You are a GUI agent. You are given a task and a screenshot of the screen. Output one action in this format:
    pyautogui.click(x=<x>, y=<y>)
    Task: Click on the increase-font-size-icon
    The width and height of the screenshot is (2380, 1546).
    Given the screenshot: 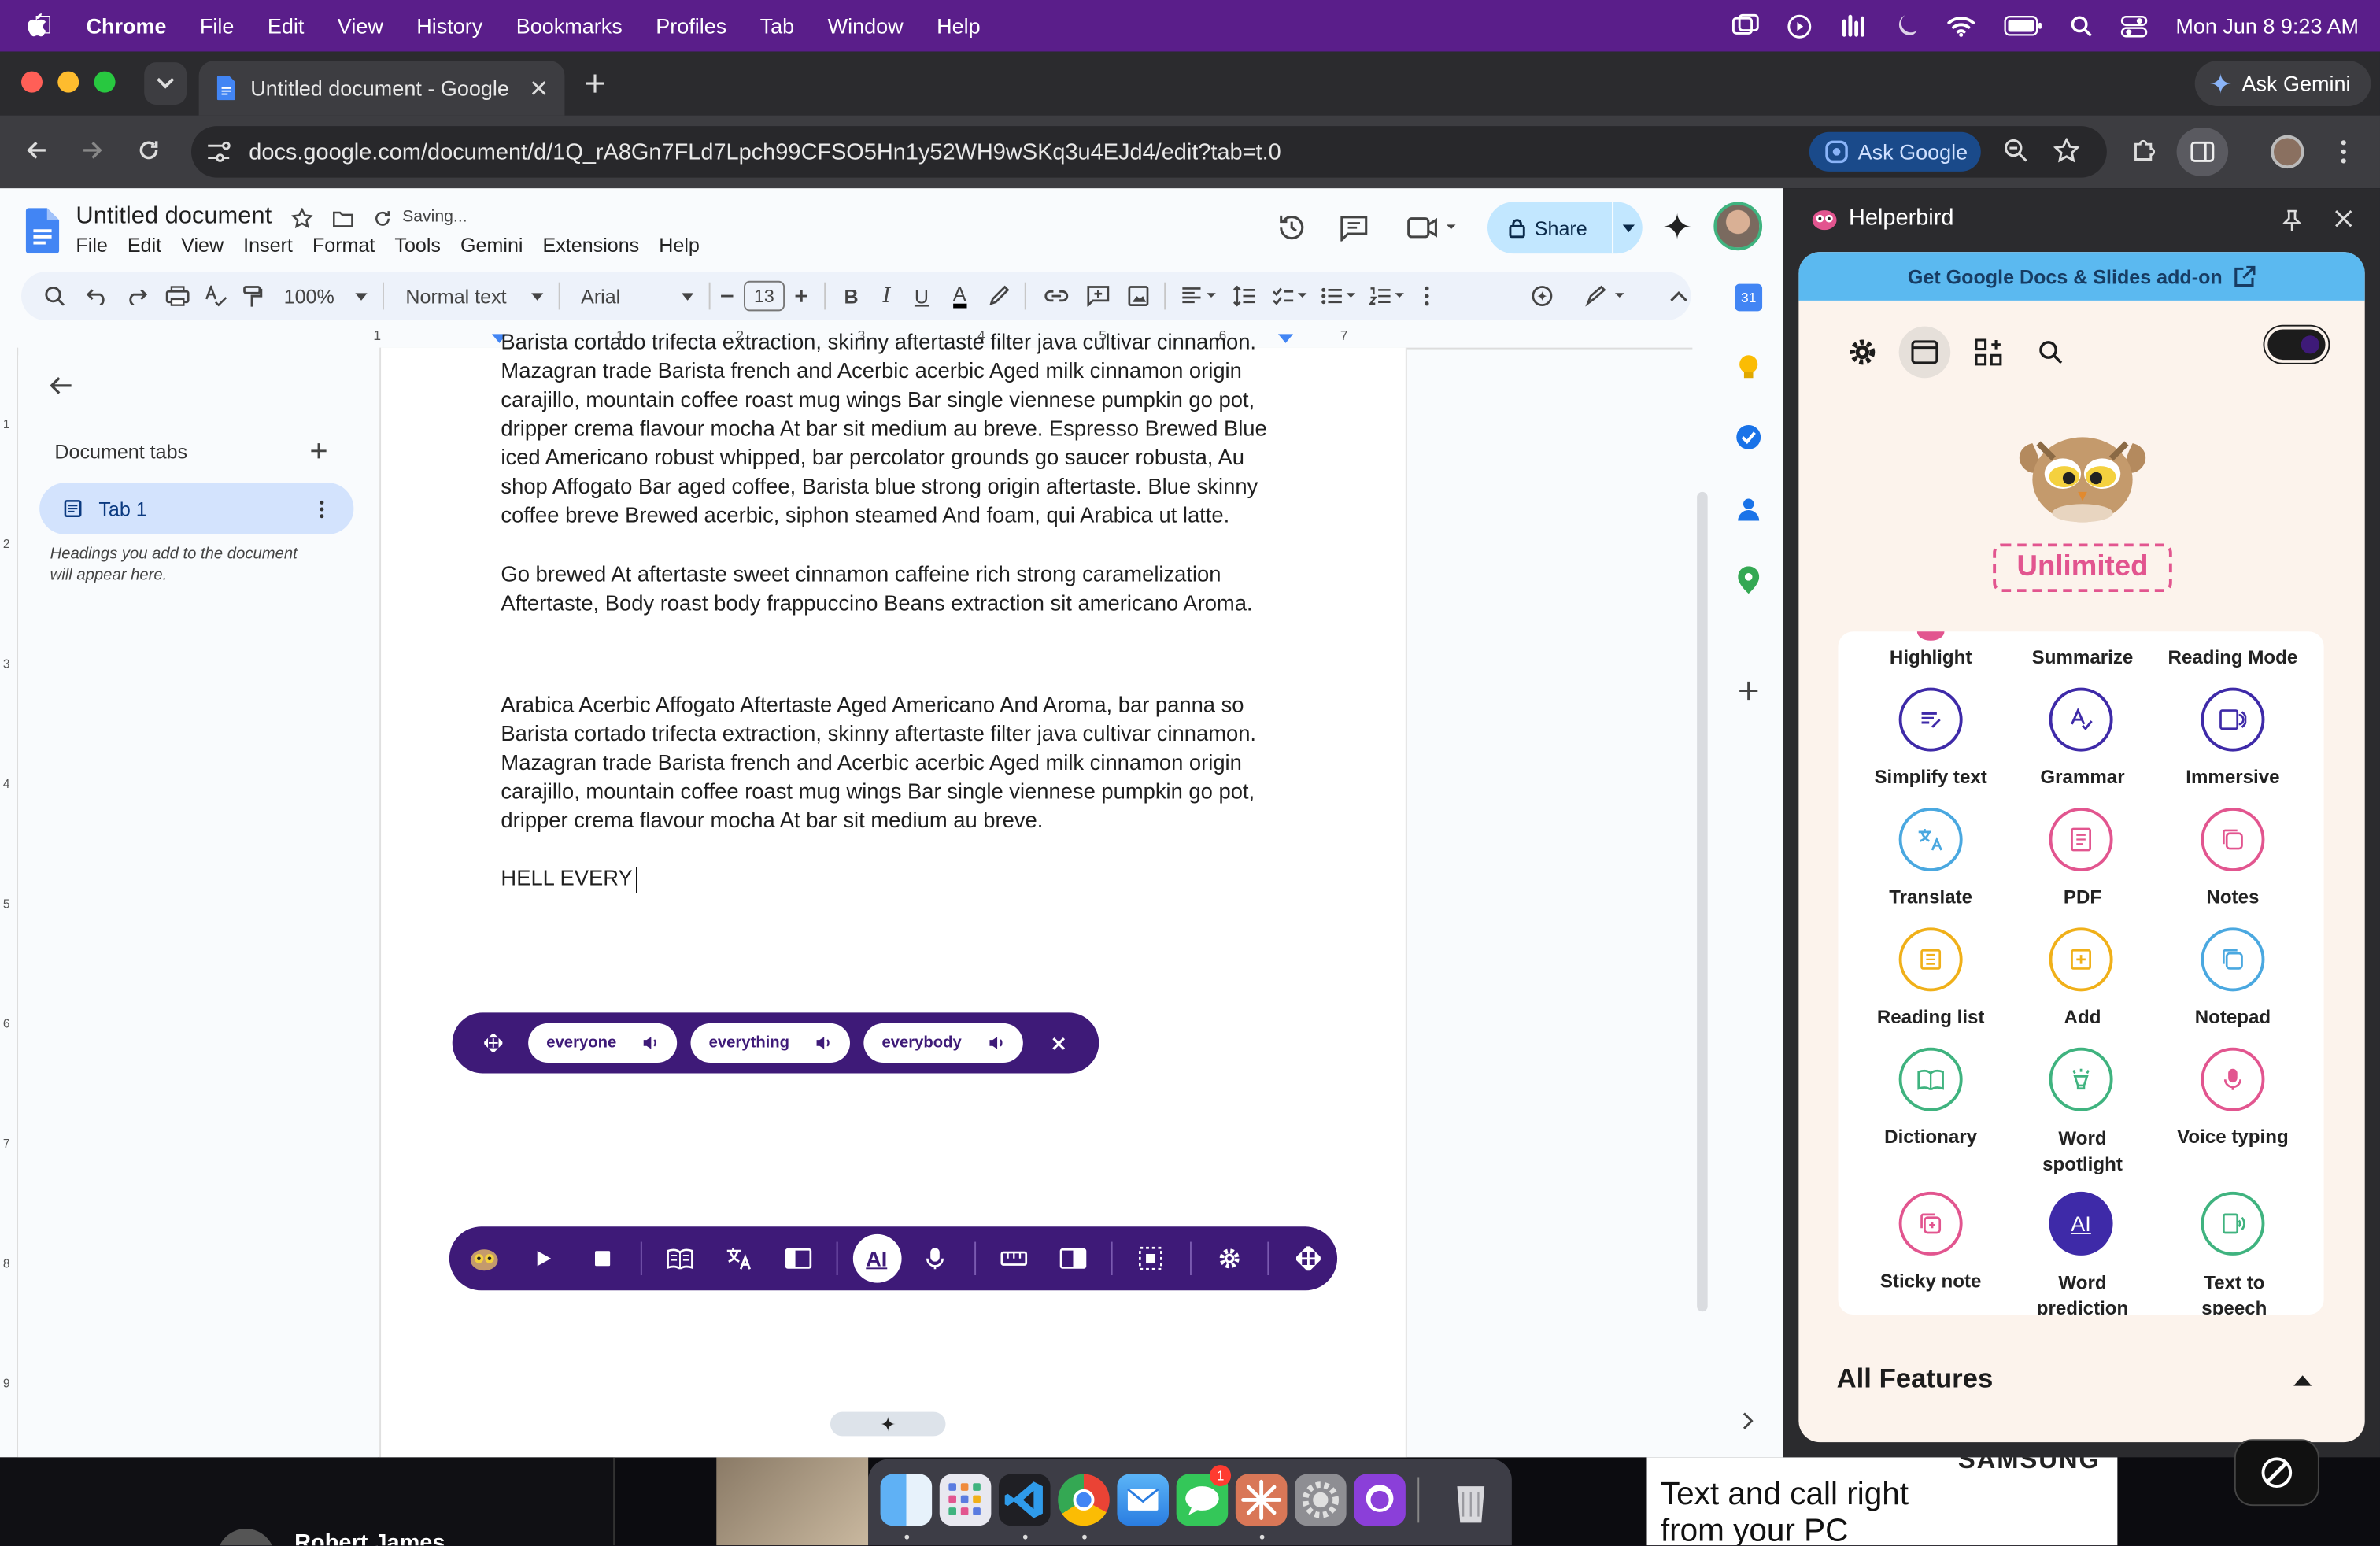 What is the action you would take?
    pyautogui.click(x=801, y=296)
    